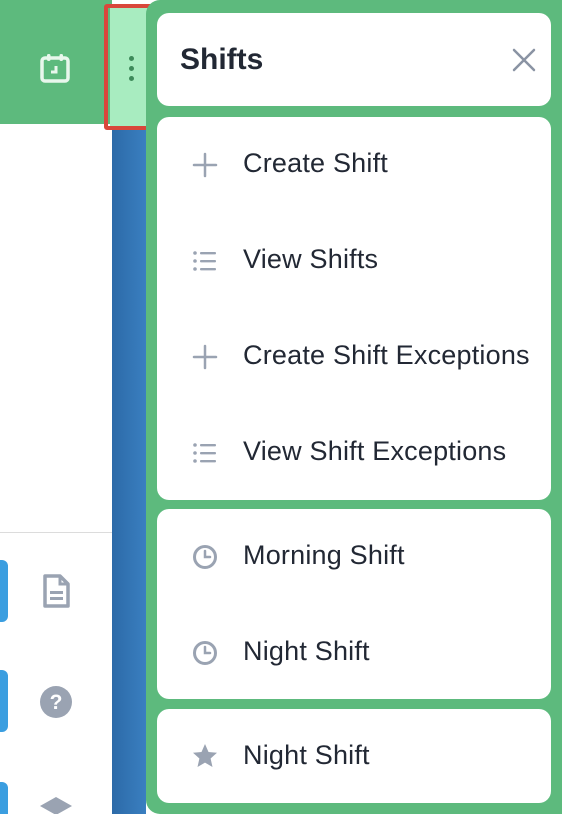 The height and width of the screenshot is (814, 562). What do you see at coordinates (354, 59) in the screenshot?
I see `panel-header: Shifts` at bounding box center [354, 59].